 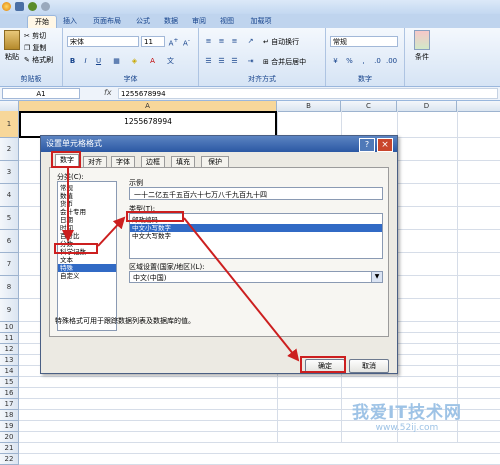 I want to click on row-header-22: 22, so click(x=9, y=459).